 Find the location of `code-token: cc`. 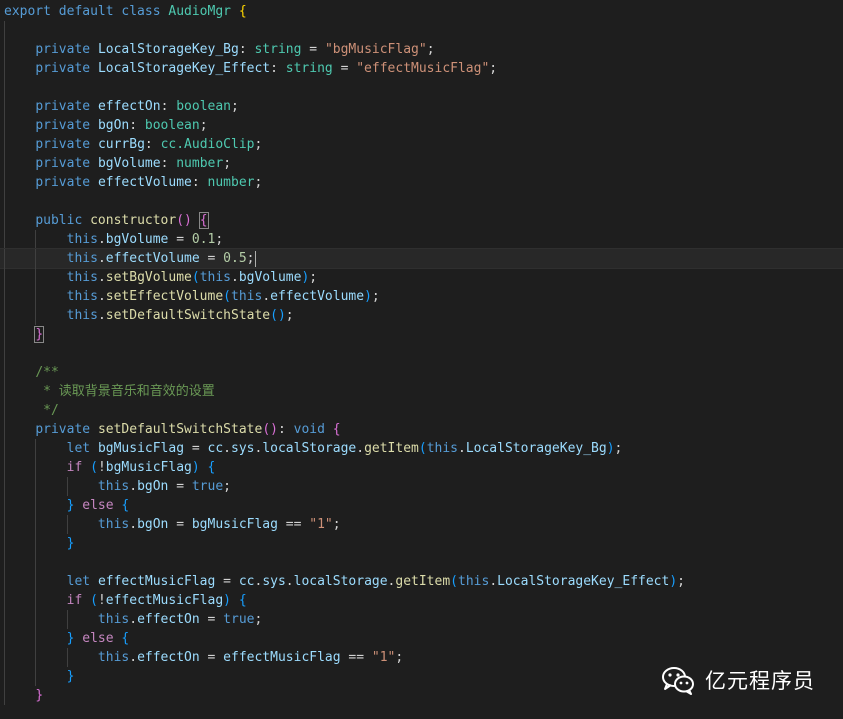

code-token: cc is located at coordinates (215, 448).